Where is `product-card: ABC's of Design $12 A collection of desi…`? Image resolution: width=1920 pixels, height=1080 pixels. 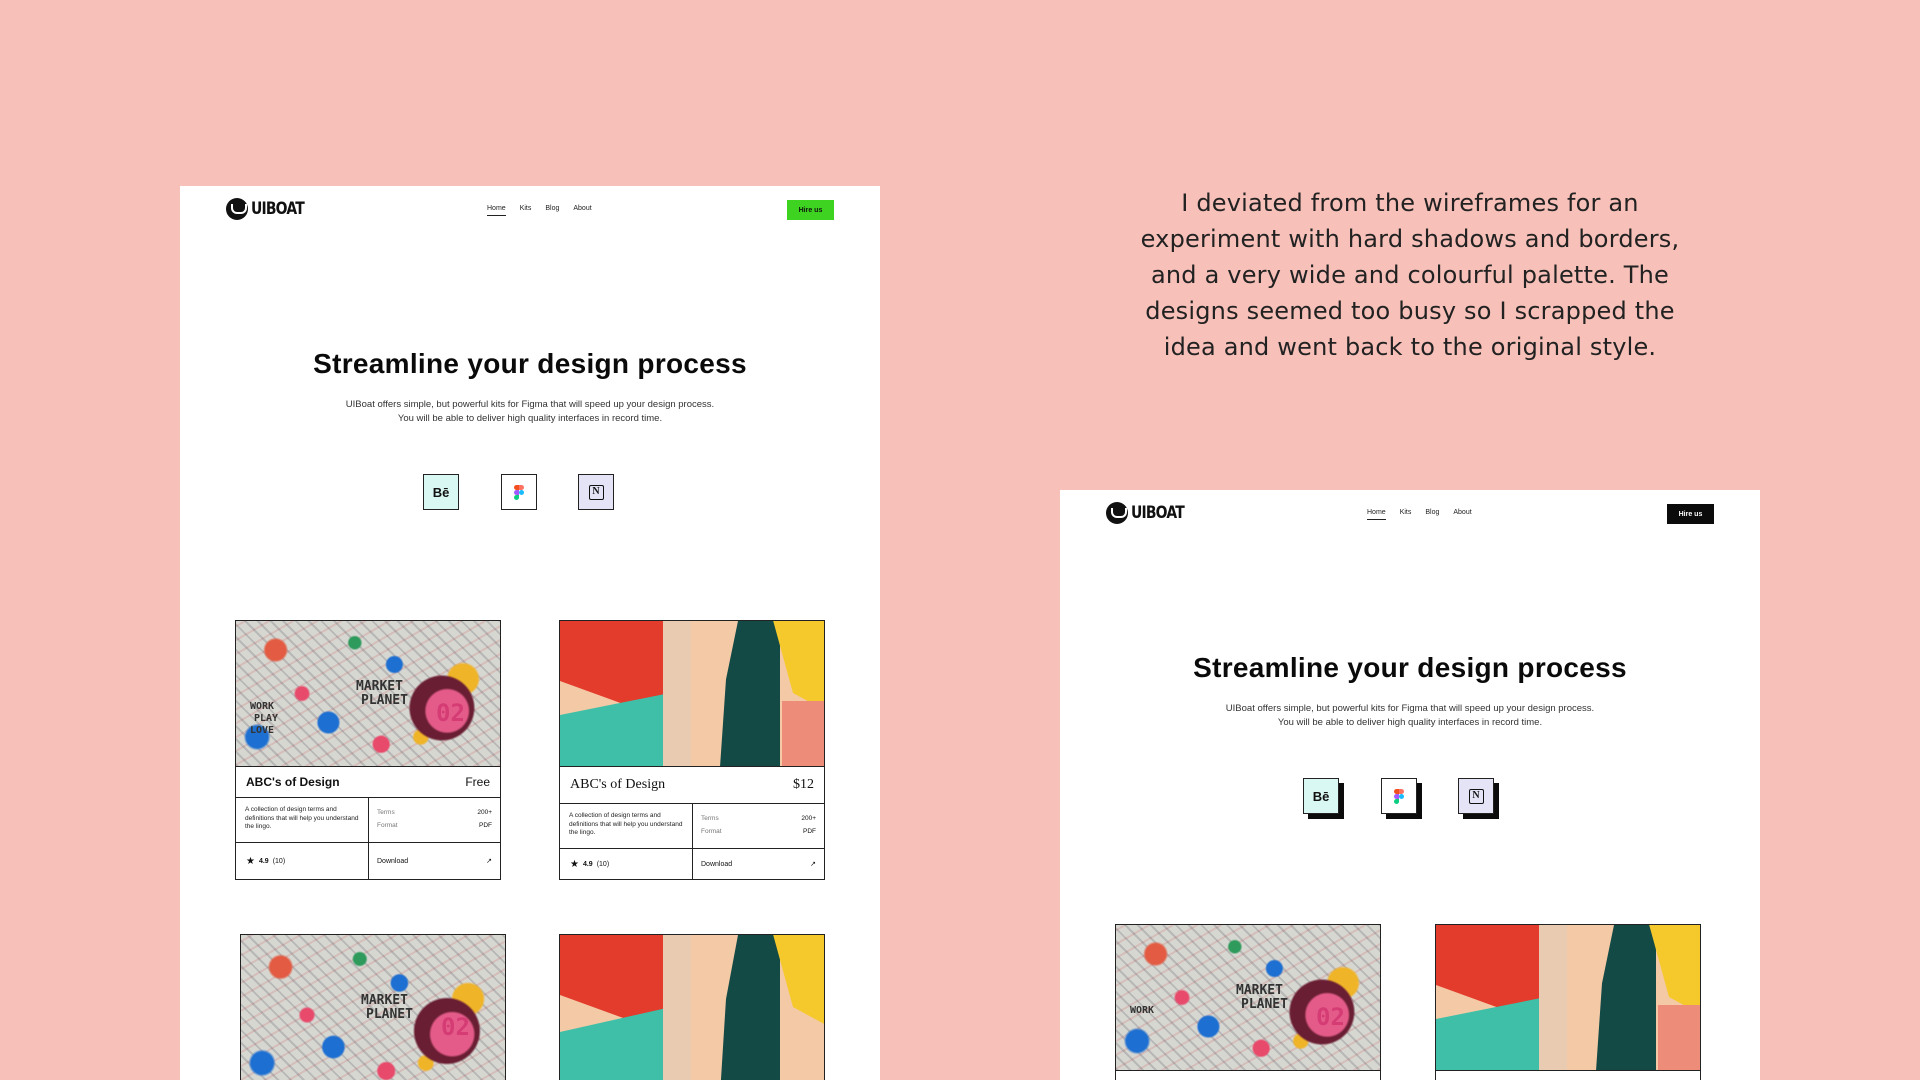
product-card: ABC's of Design $12 A collection of desi… is located at coordinates (692, 750).